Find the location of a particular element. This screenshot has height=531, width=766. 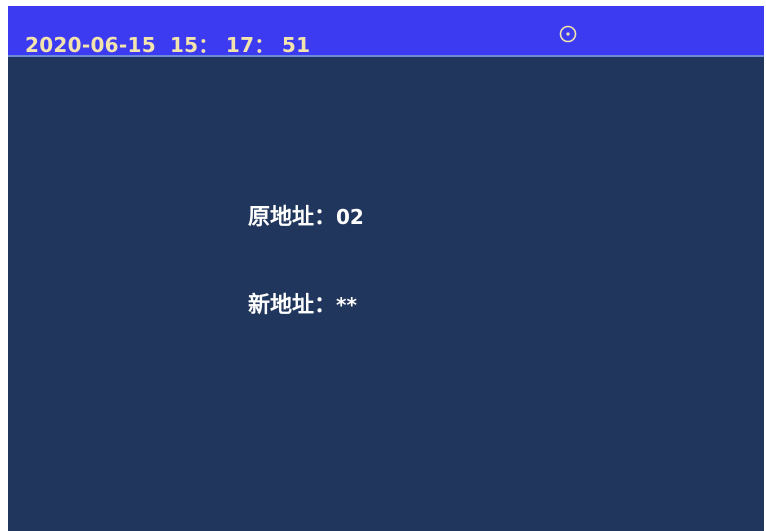

old-address-label: 原地址： is located at coordinates (292, 217).